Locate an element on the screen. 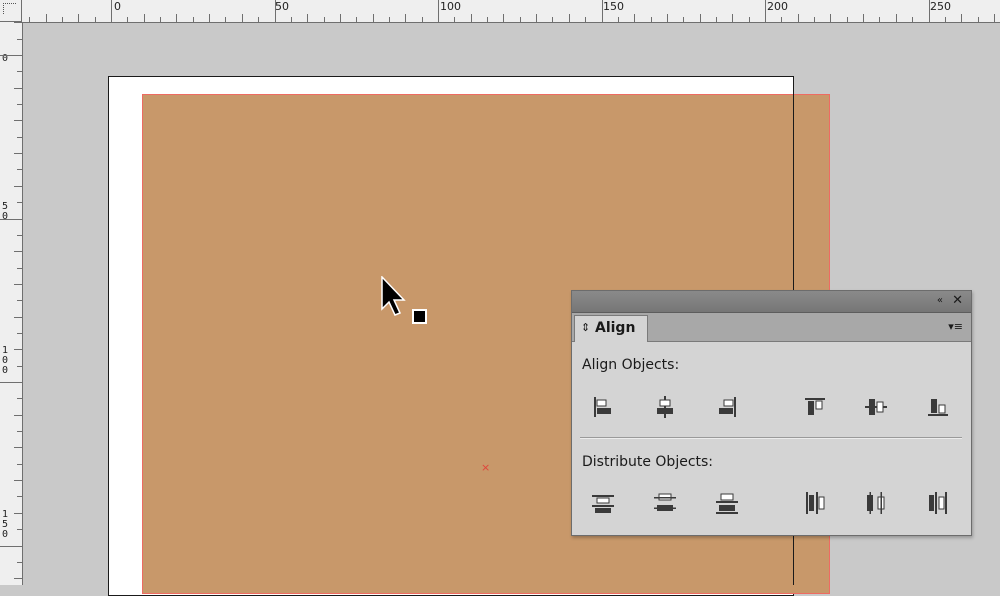 This screenshot has height=596, width=1000. vertical-ruler: 0 5 0 1 0 0 1 5 0 is located at coordinates (11, 303).